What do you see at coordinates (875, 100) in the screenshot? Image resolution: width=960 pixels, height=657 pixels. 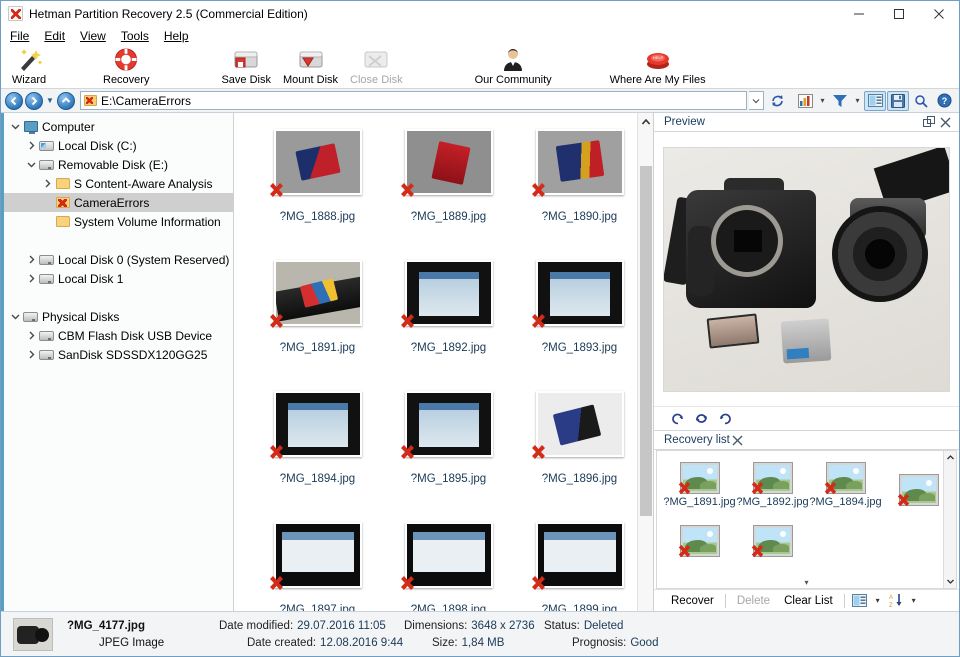 I see `details-pane-icon` at bounding box center [875, 100].